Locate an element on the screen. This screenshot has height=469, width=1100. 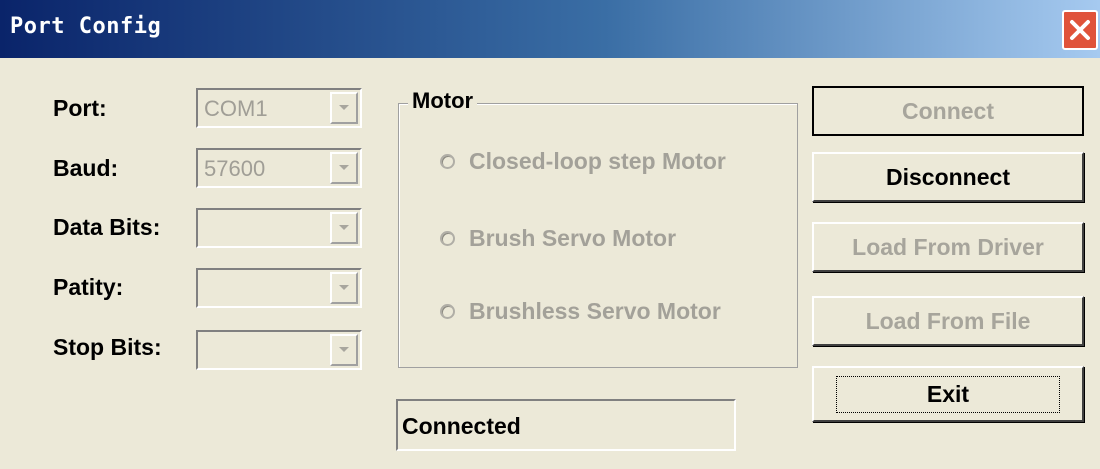
parity-label: Patity: is located at coordinates (88, 287).